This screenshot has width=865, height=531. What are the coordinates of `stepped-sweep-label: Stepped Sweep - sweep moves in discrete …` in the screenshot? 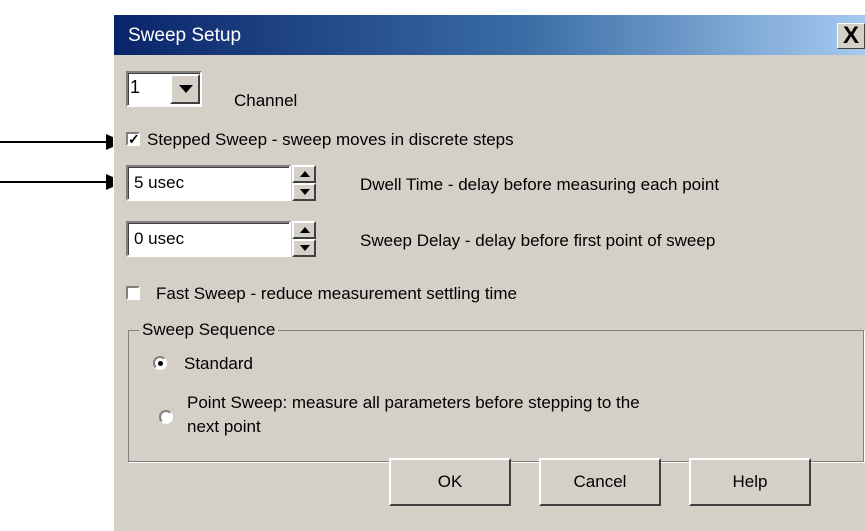 It's located at (330, 140).